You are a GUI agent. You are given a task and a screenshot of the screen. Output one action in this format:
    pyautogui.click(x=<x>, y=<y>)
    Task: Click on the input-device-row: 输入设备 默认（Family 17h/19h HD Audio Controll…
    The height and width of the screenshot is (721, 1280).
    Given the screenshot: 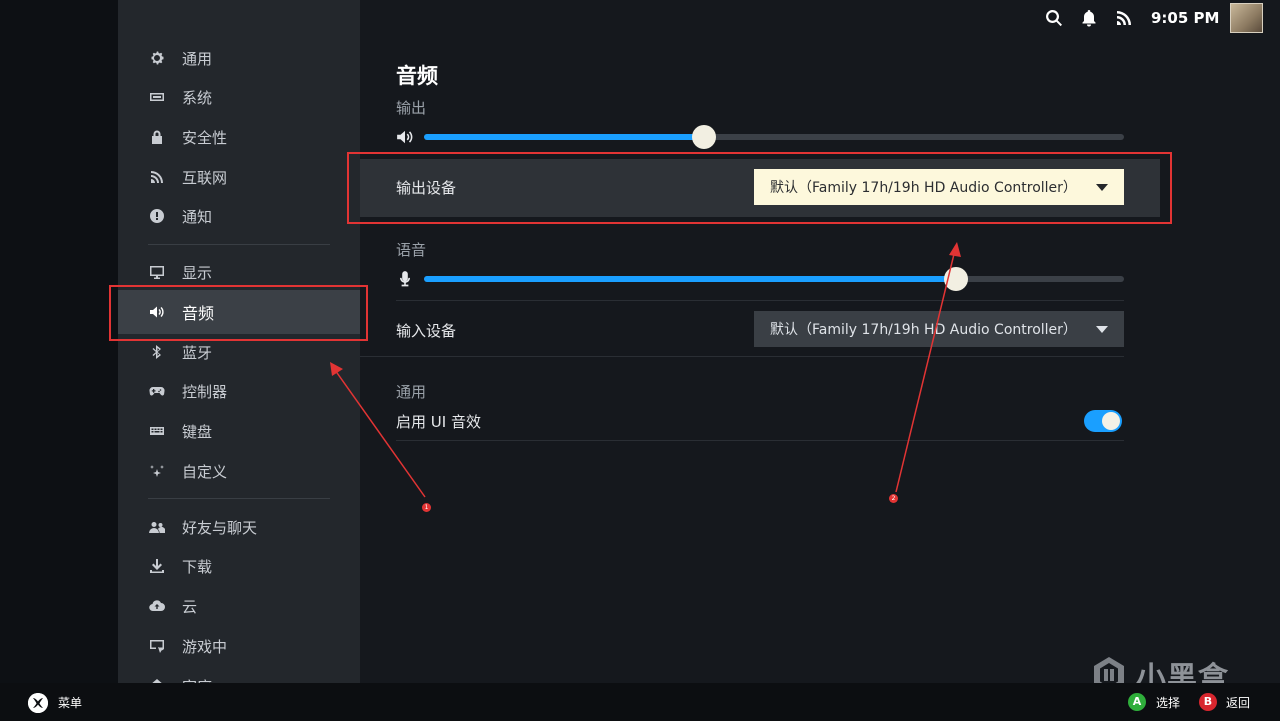 What is the action you would take?
    pyautogui.click(x=742, y=329)
    